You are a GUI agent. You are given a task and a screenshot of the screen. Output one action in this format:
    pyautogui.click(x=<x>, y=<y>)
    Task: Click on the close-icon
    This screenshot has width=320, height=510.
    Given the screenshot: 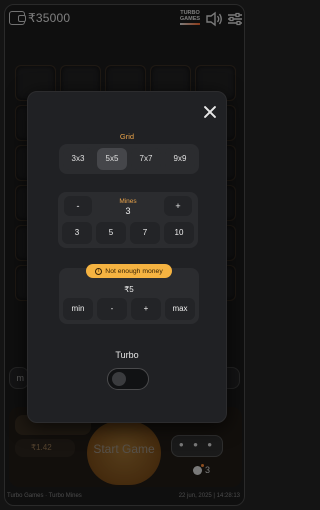 What is the action you would take?
    pyautogui.click(x=210, y=112)
    